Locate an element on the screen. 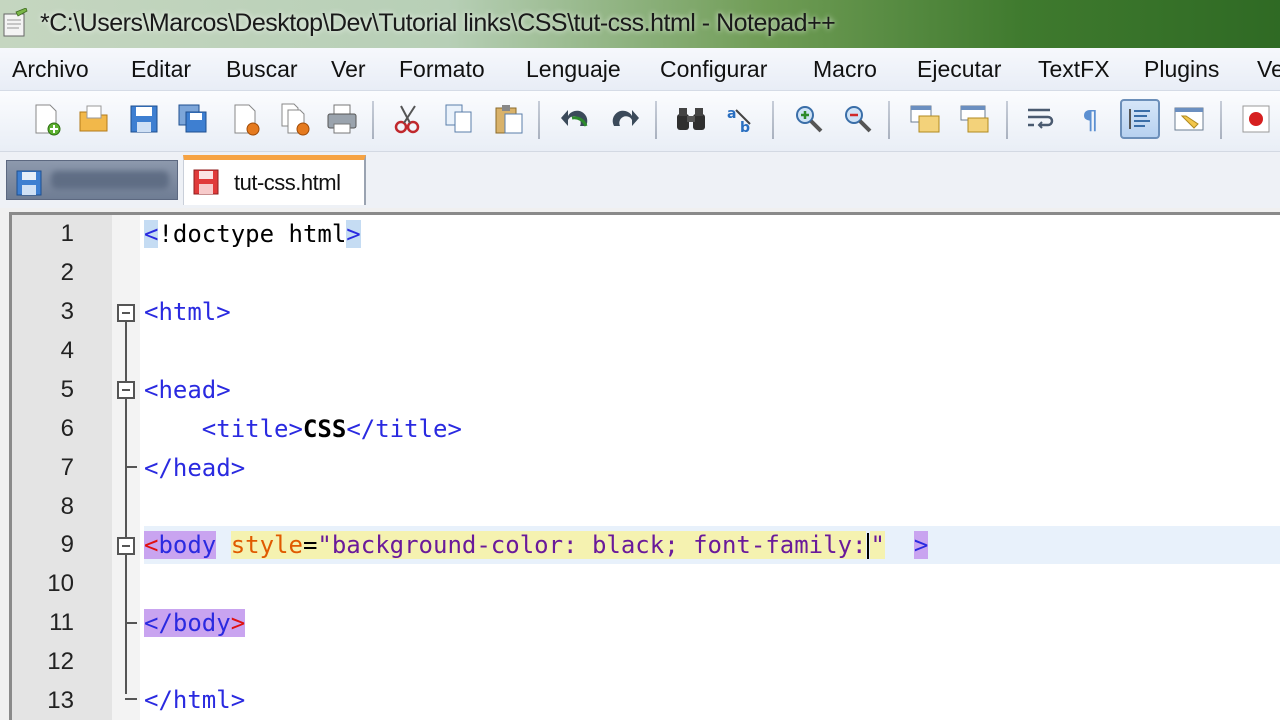 This screenshot has height=720, width=1280. close-all-button is located at coordinates (295, 119).